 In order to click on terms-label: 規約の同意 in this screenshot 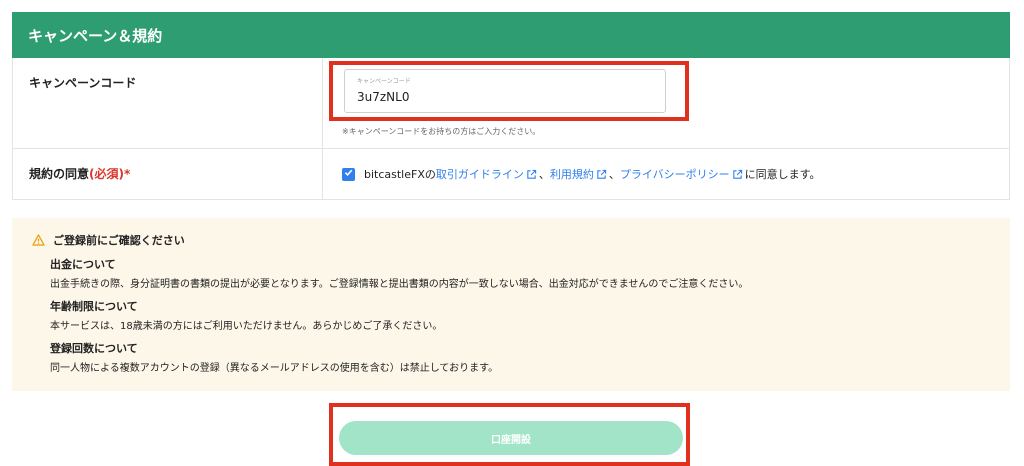, I will do `click(59, 174)`.